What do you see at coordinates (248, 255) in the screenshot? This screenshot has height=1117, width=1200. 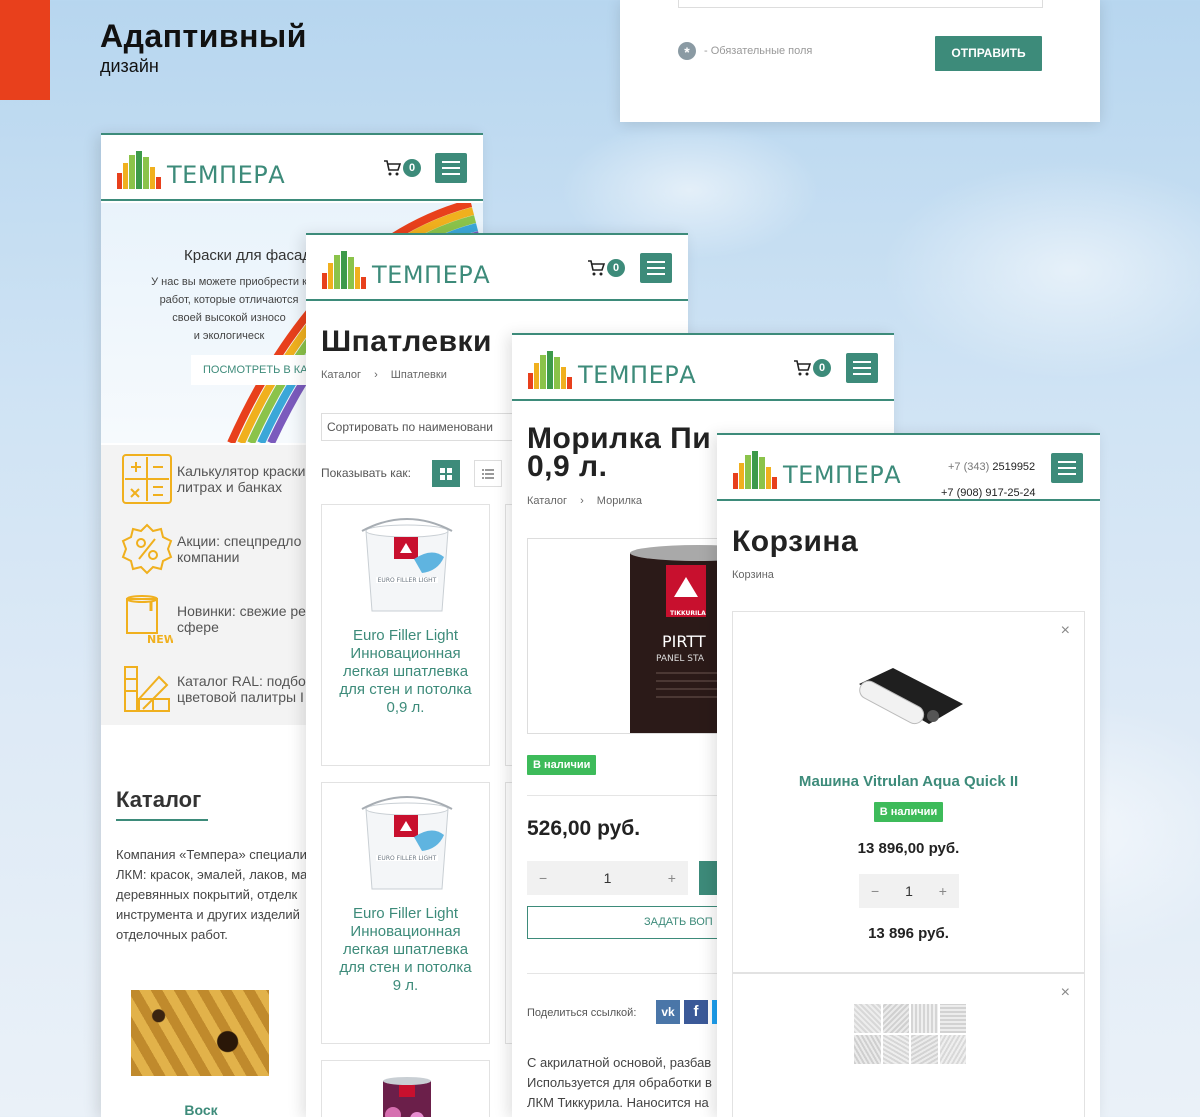 I see `hero-title: Краски для фасад` at bounding box center [248, 255].